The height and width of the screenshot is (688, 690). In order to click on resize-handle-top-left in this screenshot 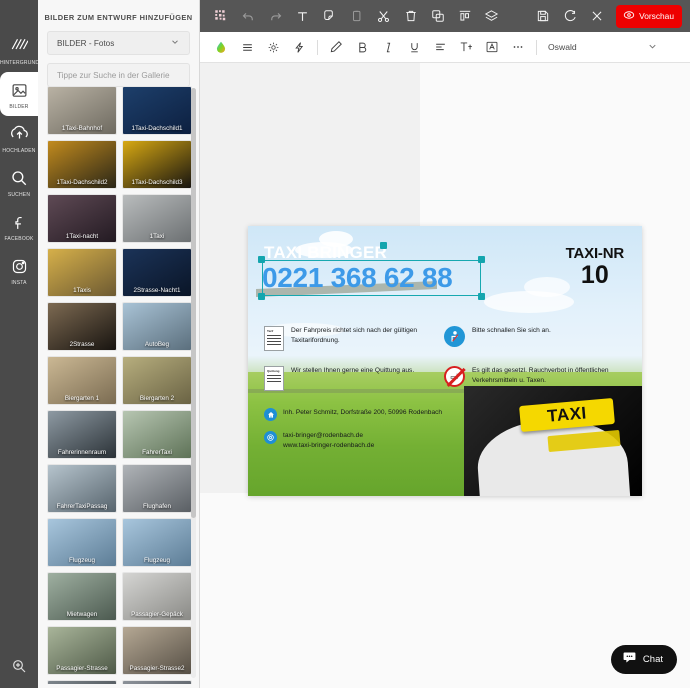, I will do `click(261, 259)`.